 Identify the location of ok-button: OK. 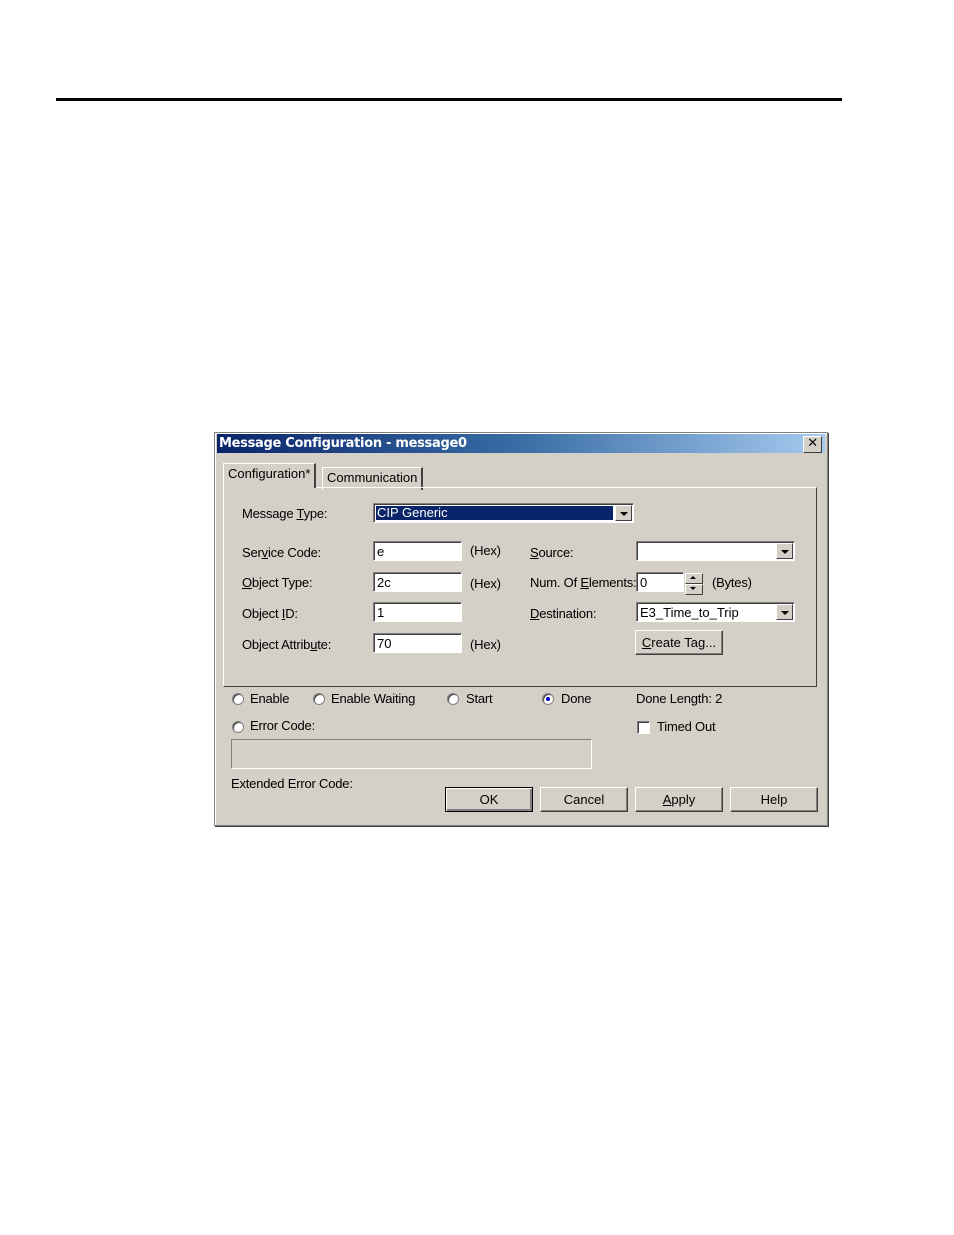
(489, 799).